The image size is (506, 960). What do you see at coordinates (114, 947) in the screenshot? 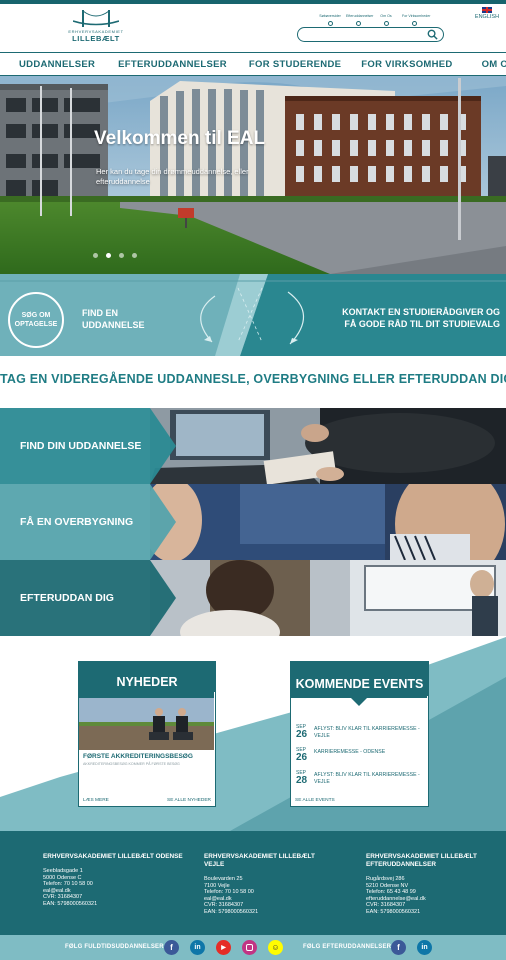
I see `follow-fulltime-label: FØLG FULDTIDSUDDANNELSER` at bounding box center [114, 947].